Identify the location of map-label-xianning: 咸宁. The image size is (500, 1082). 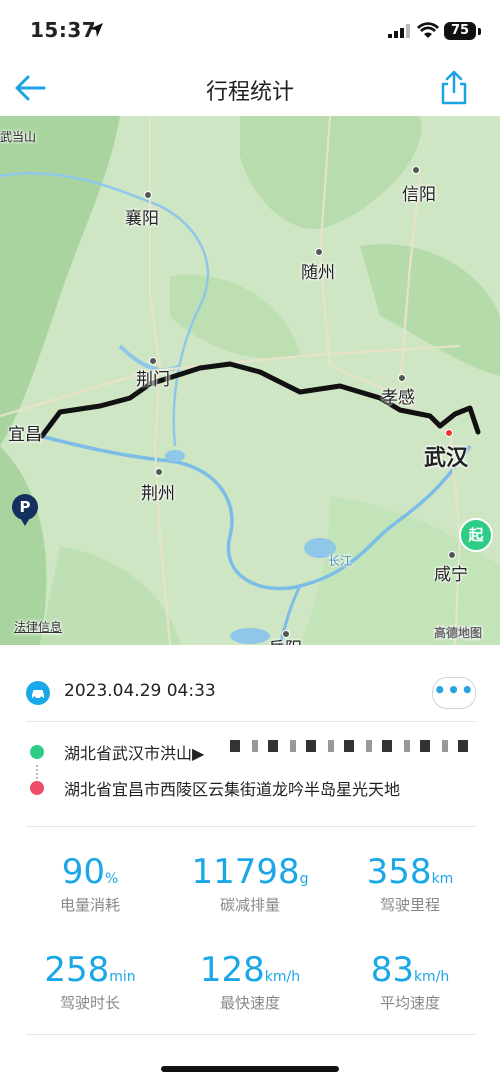
(451, 575).